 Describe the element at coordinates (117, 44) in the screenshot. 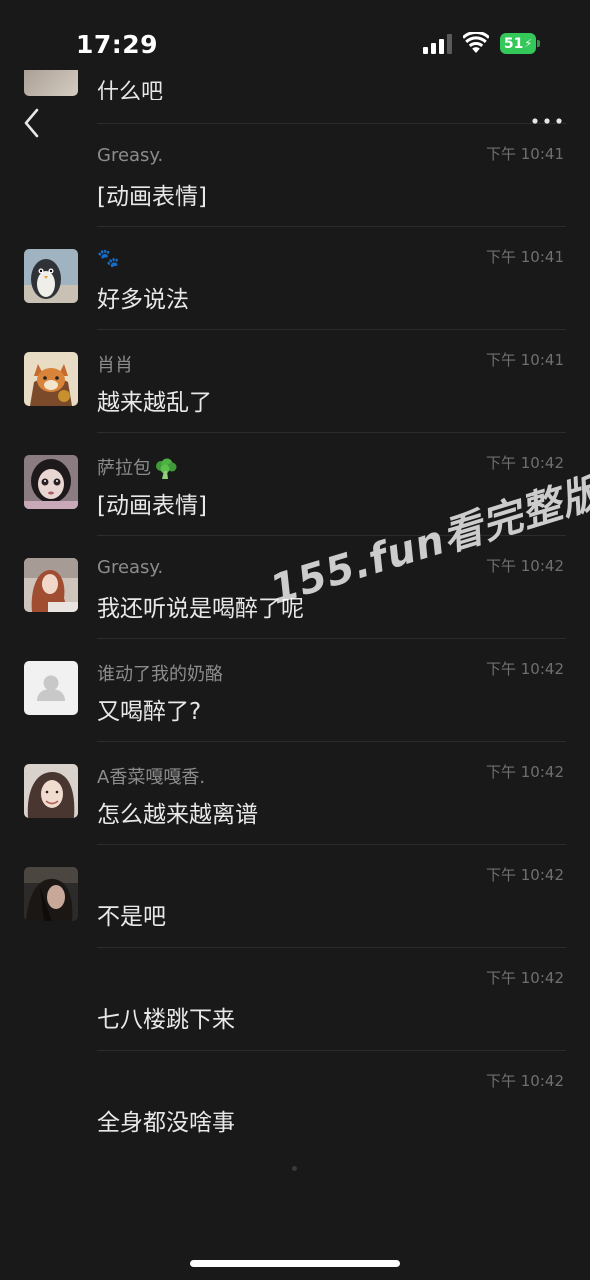

I see `status-time: 17:29` at that location.